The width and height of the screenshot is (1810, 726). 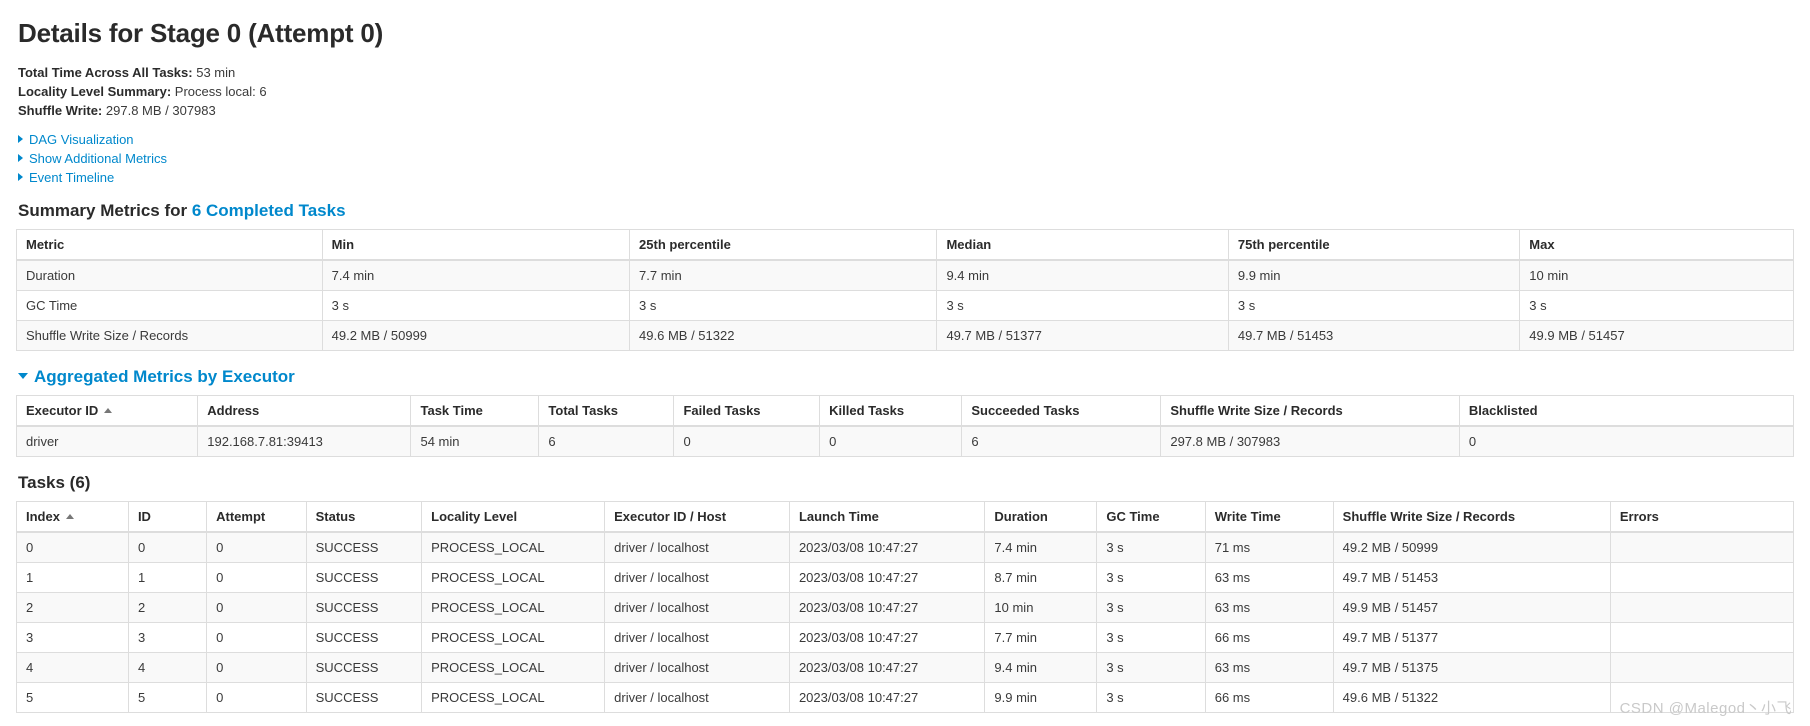 I want to click on column-header-attempt: Attempt, so click(x=256, y=517).